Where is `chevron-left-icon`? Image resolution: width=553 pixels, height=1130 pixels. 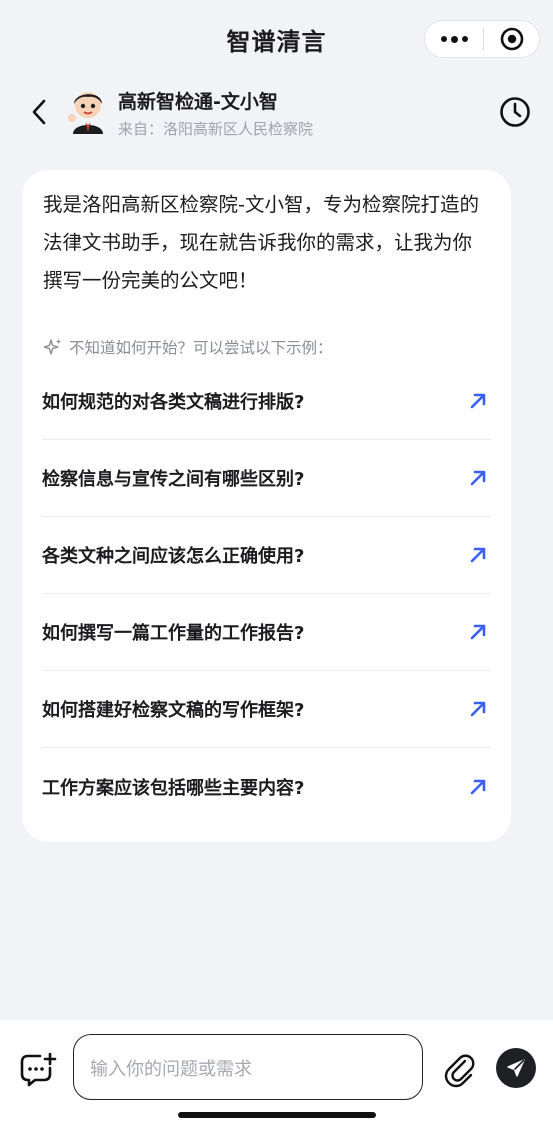 chevron-left-icon is located at coordinates (40, 112).